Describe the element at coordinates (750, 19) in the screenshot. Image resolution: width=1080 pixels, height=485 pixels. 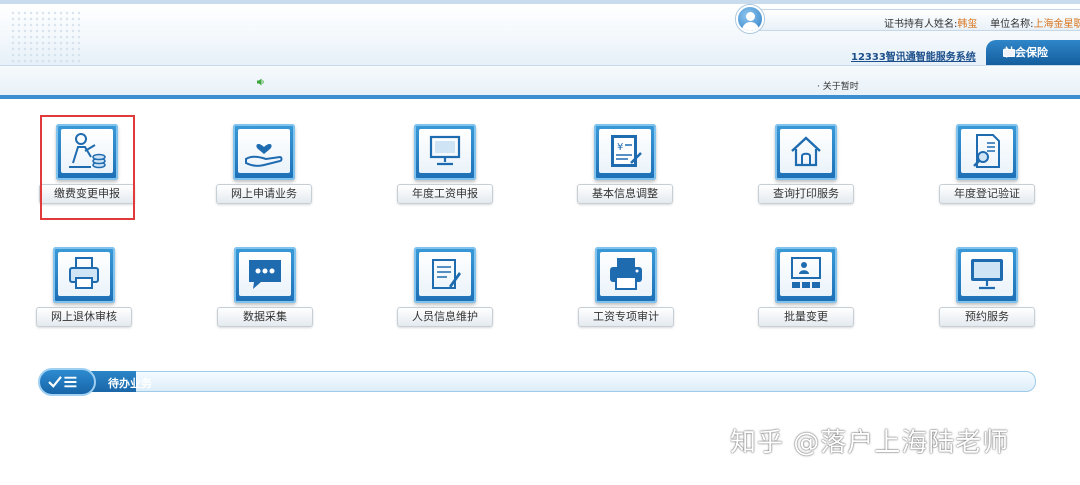
I see `user-avatar-icon` at that location.